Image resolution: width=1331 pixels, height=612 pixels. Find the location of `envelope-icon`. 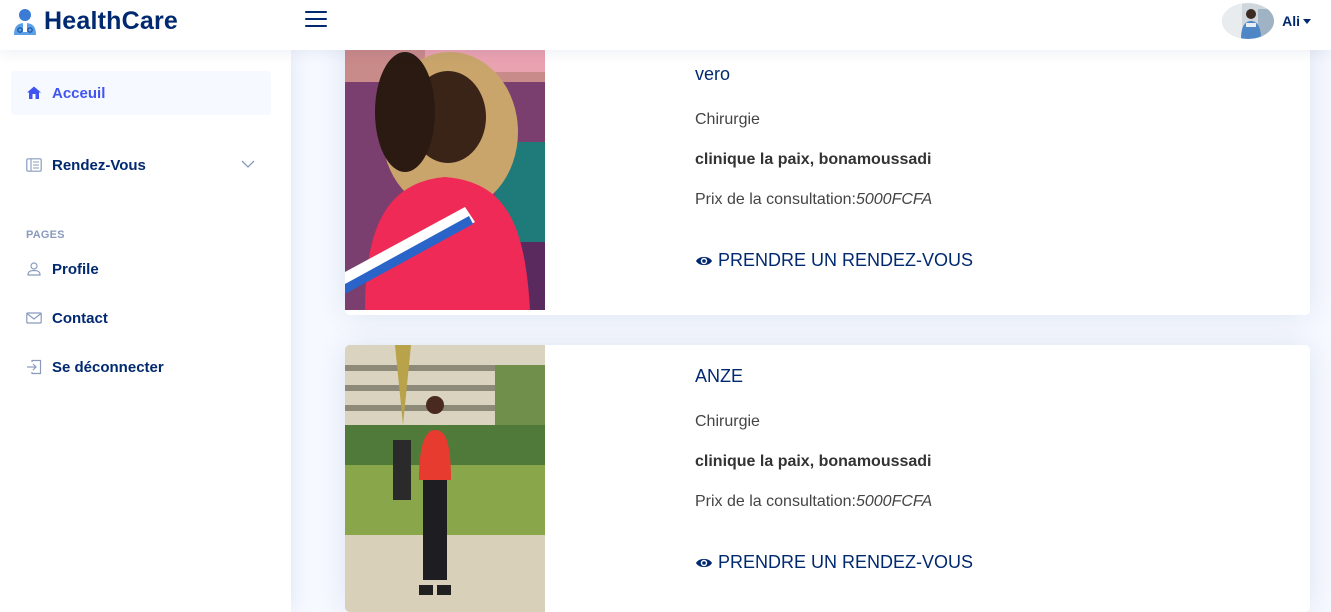

envelope-icon is located at coordinates (34, 318).